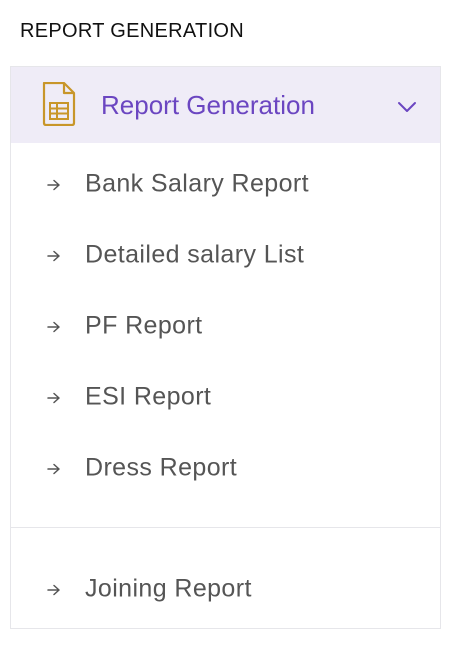 The width and height of the screenshot is (454, 650). Describe the element at coordinates (148, 396) in the screenshot. I see `menu-item-label: ESI Report` at that location.